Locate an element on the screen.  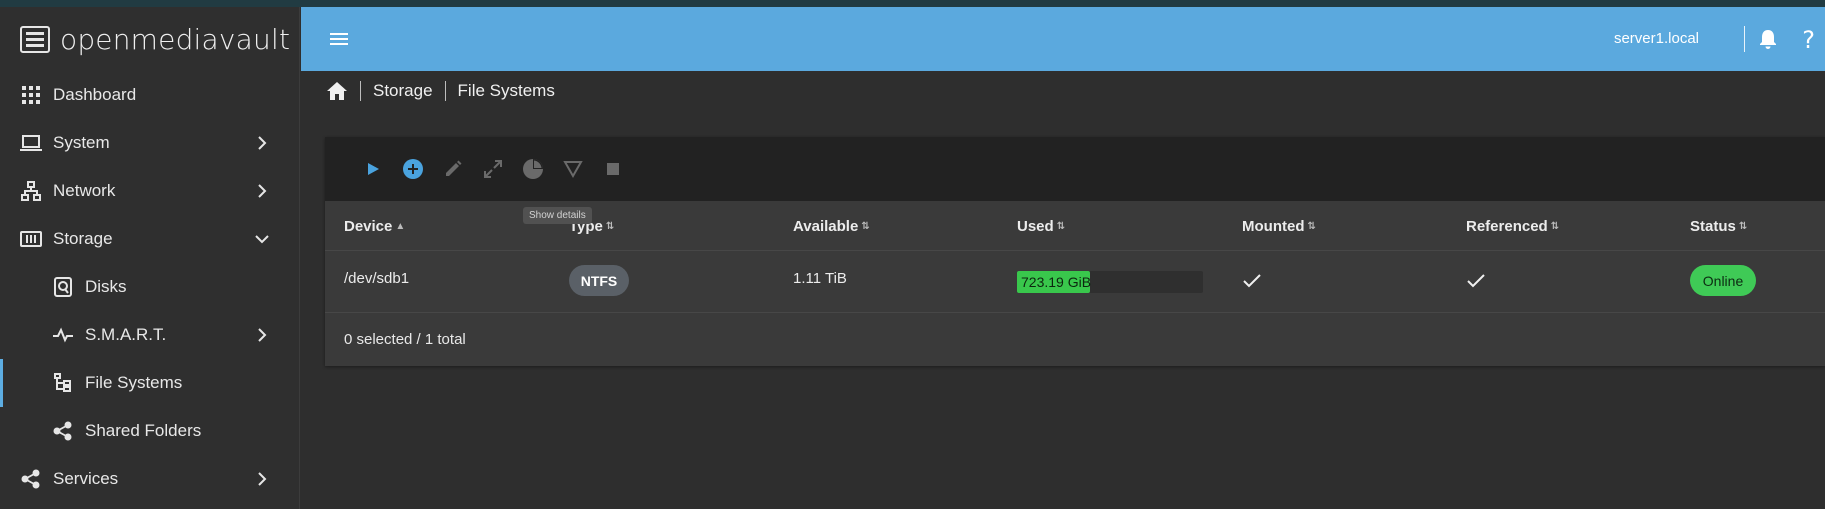
usage-bar: 723.19 GiB is located at coordinates (1110, 282).